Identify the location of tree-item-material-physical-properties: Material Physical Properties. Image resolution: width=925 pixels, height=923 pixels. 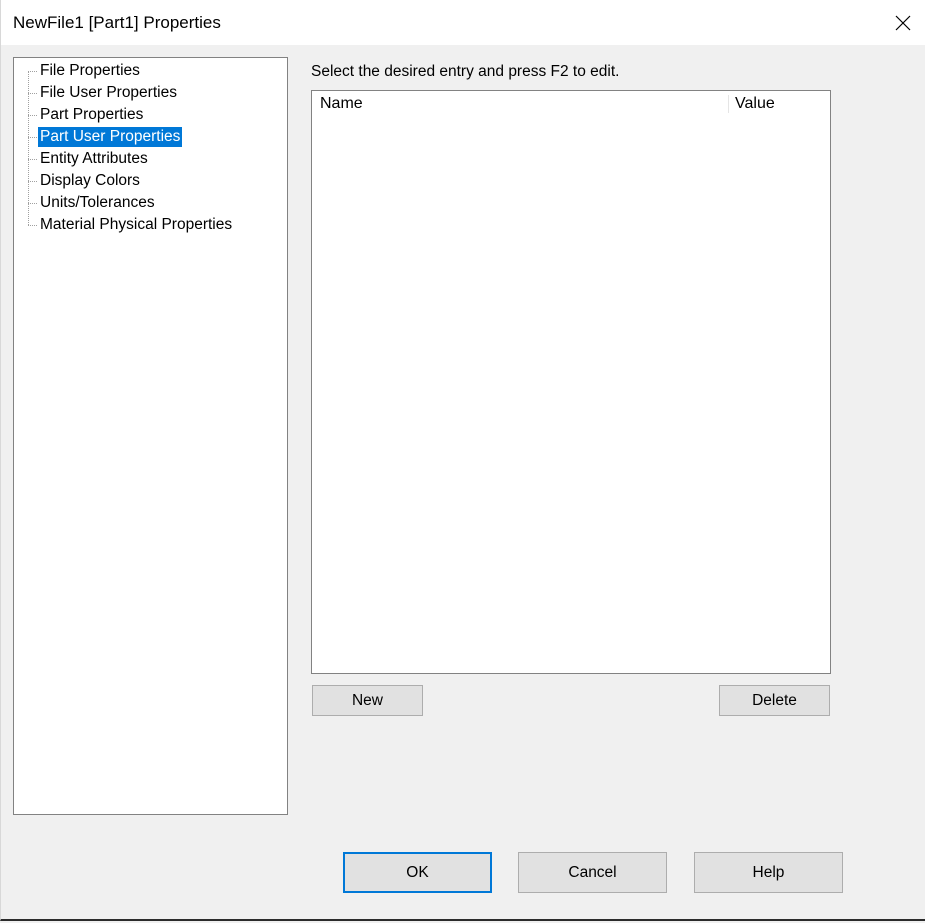
(155, 225).